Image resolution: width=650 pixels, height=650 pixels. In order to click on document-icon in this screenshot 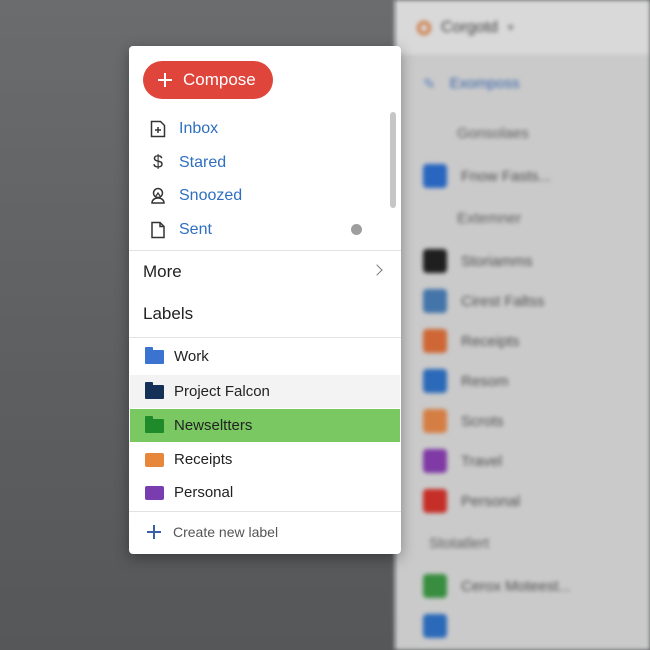, I will do `click(158, 230)`.